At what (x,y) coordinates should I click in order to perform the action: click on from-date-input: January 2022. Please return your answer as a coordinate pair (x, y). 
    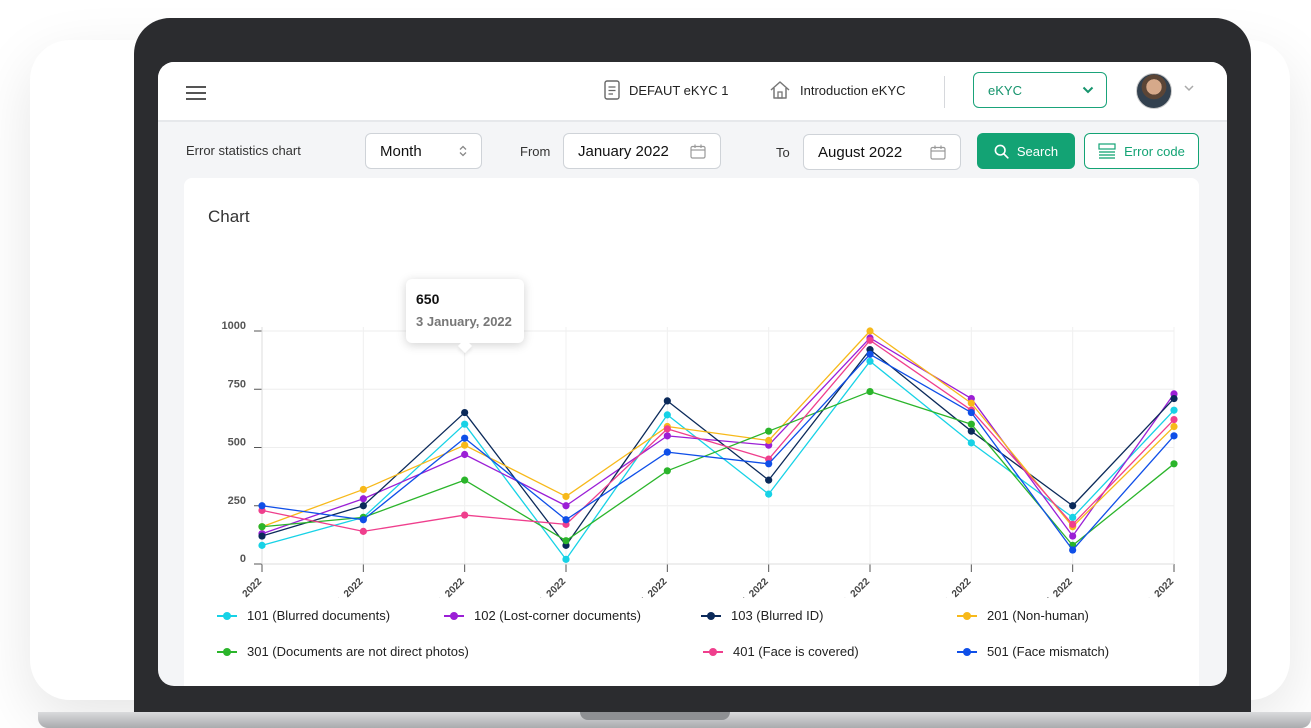
    Looking at the image, I should click on (642, 151).